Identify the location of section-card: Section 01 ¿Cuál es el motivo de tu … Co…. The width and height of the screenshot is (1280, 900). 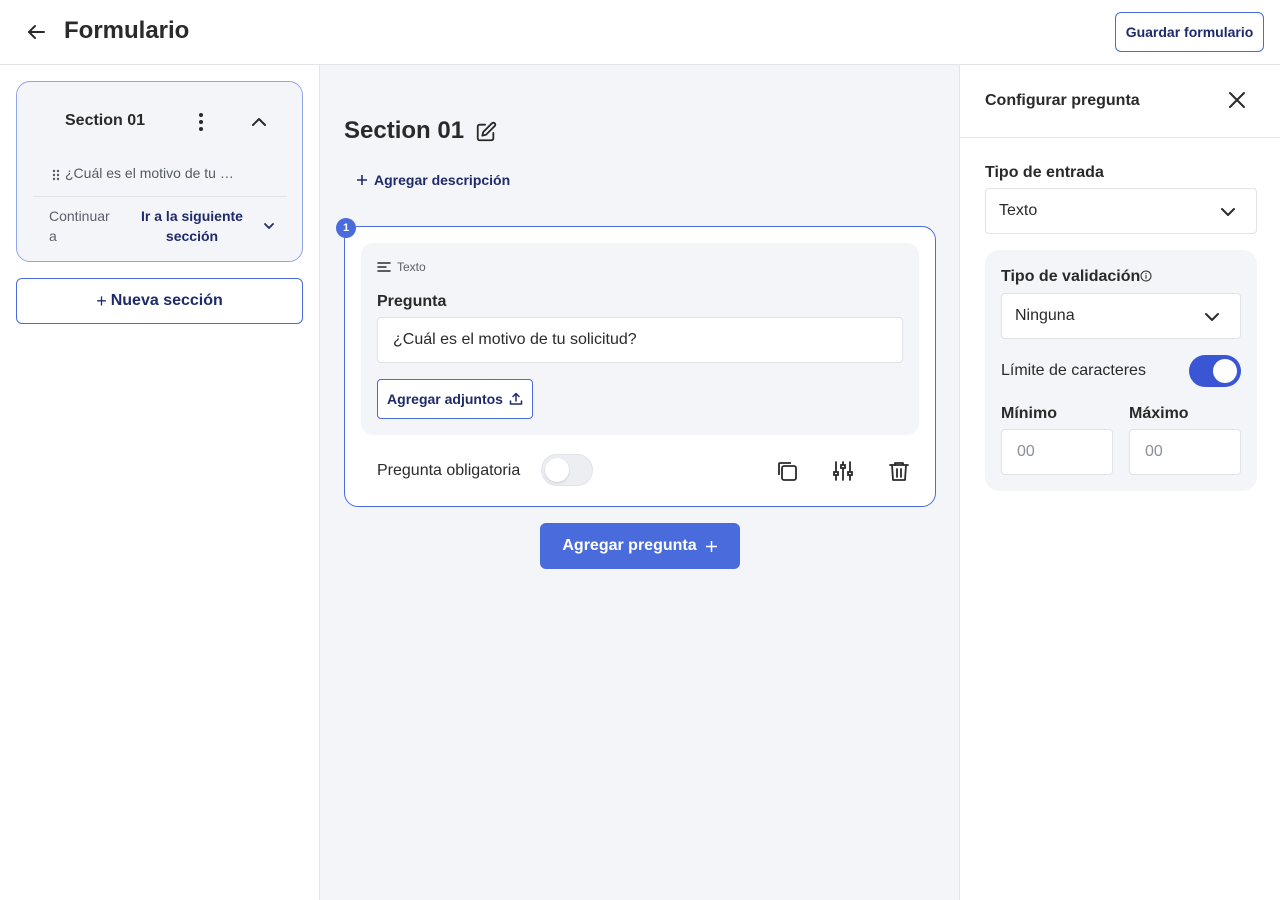
(159, 171).